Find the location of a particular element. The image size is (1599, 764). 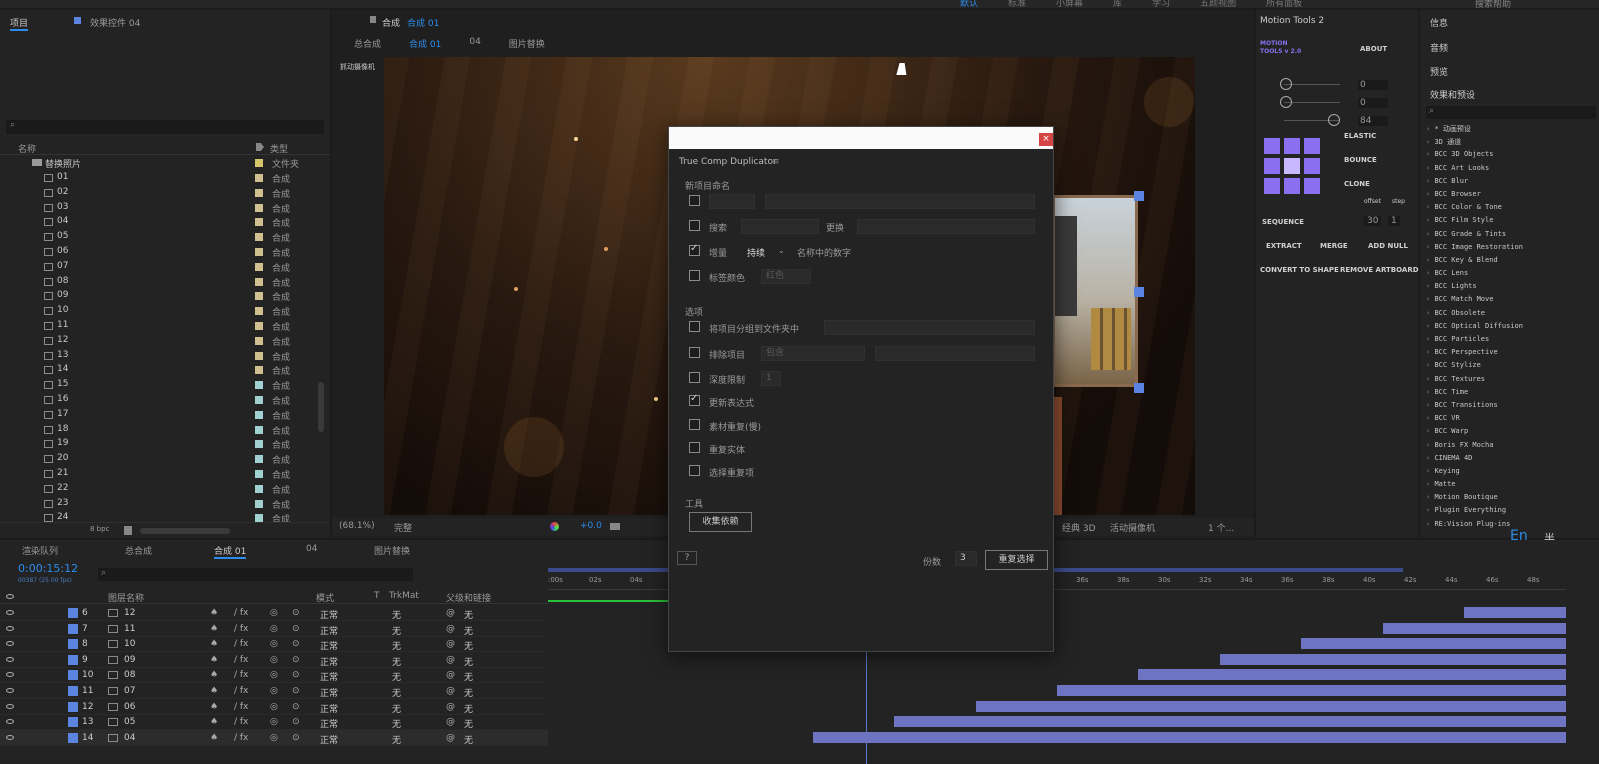

effects-category: › BCC Perspective is located at coordinates (1511, 354).